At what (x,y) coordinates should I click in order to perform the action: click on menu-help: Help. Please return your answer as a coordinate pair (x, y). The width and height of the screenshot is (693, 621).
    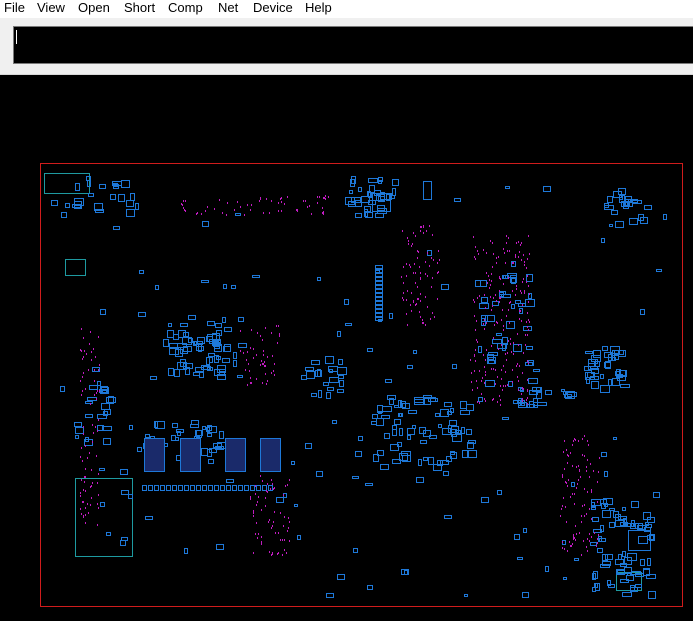
    Looking at the image, I should click on (318, 9).